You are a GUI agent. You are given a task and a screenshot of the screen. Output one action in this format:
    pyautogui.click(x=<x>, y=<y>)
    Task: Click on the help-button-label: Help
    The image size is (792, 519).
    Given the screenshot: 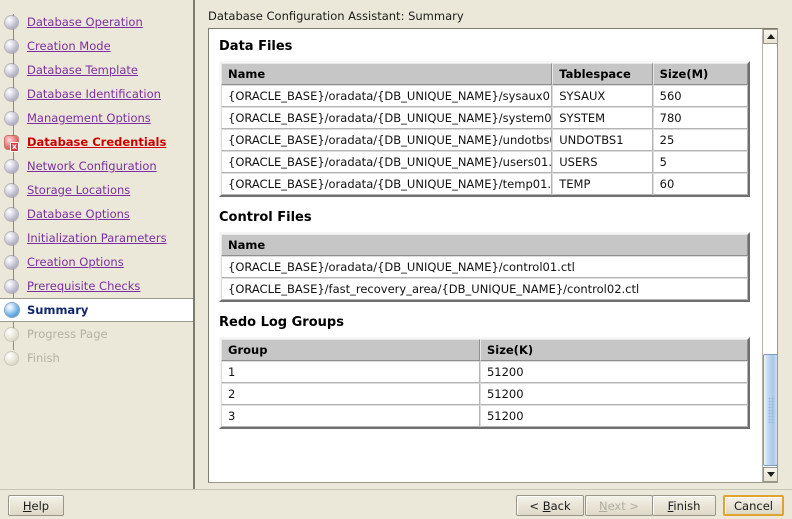 What is the action you would take?
    pyautogui.click(x=36, y=505)
    